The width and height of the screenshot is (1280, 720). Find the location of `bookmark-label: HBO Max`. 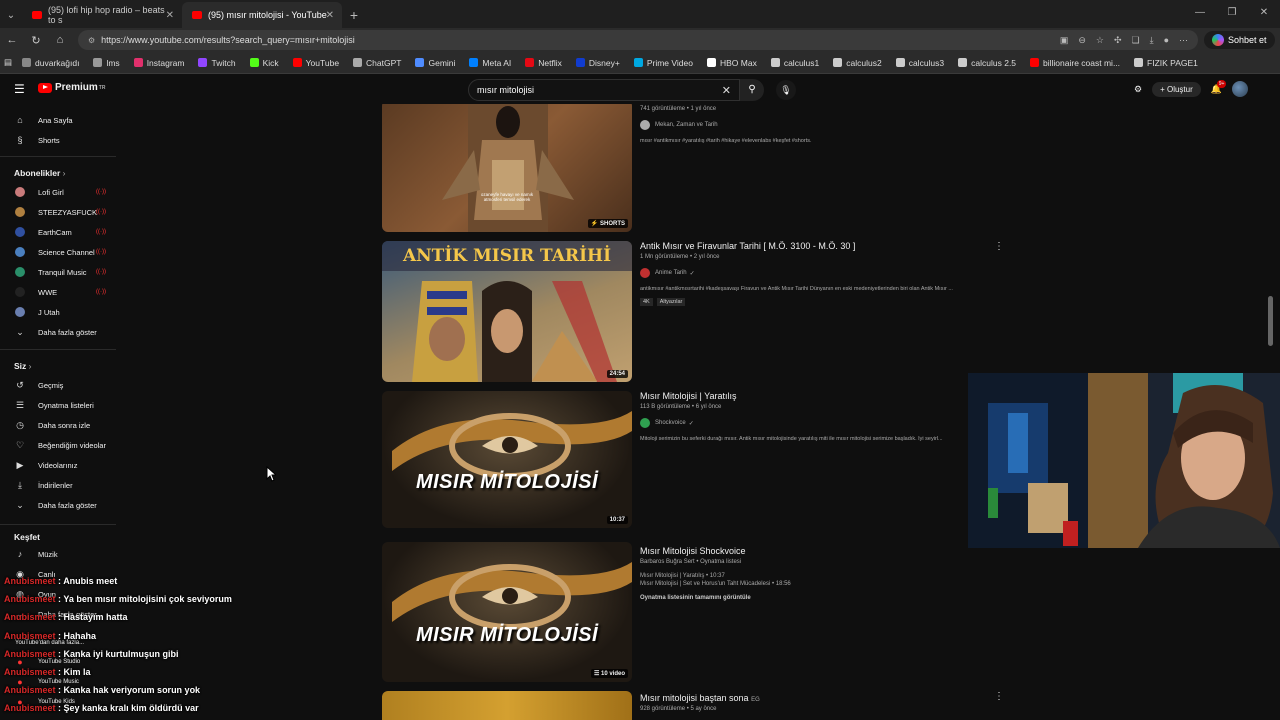

bookmark-label: HBO Max is located at coordinates (738, 62).